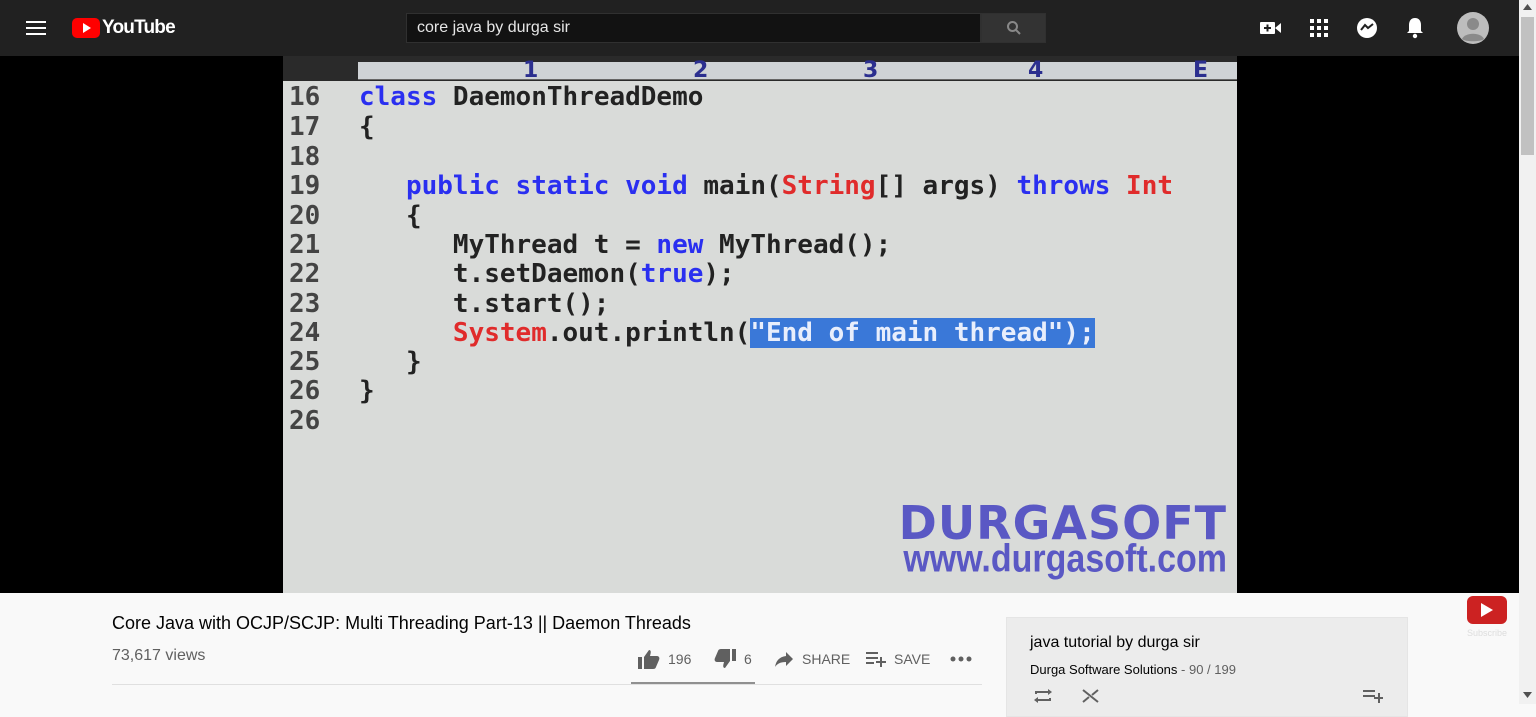 This screenshot has height=717, width=1536. Describe the element at coordinates (1065, 559) in the screenshot. I see `watermark-url: www.durgasoft.com` at that location.